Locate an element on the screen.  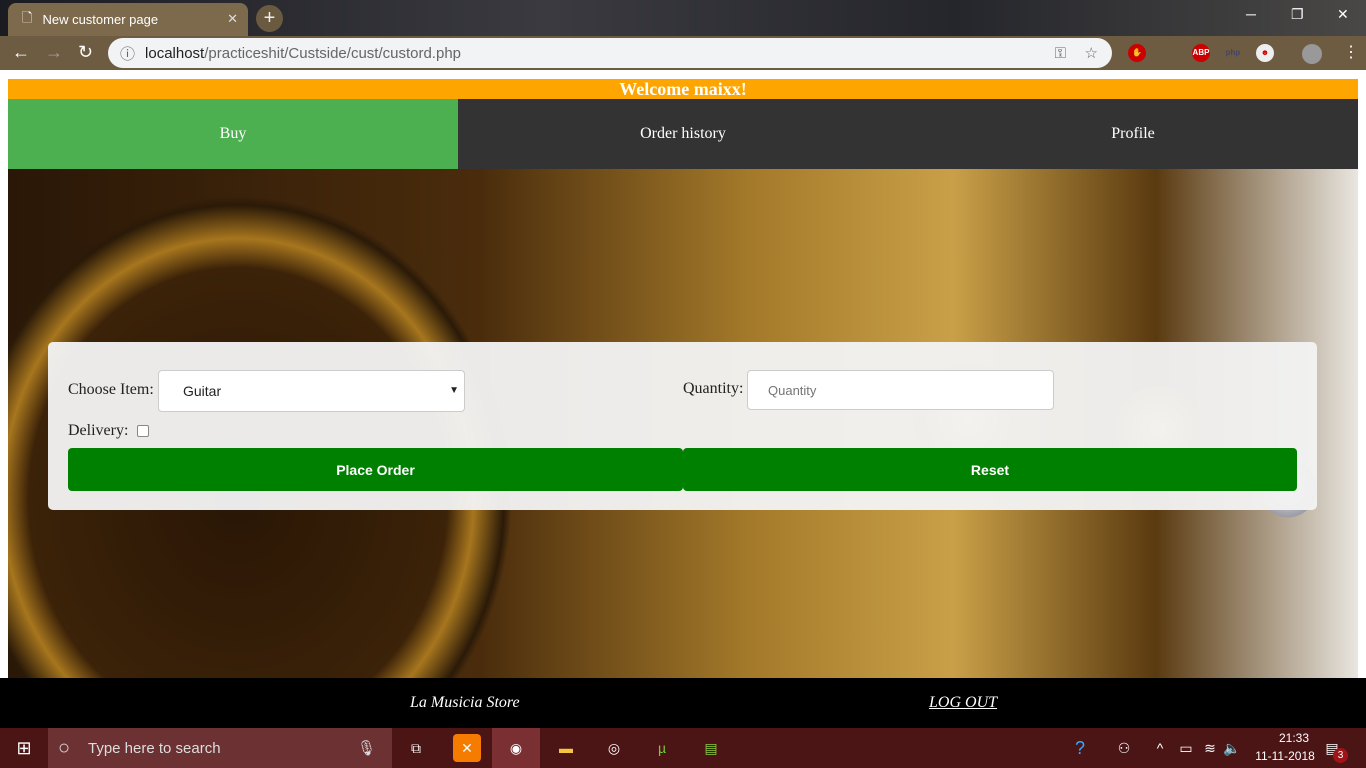
new-tab-button: + is located at coordinates (269, 18).